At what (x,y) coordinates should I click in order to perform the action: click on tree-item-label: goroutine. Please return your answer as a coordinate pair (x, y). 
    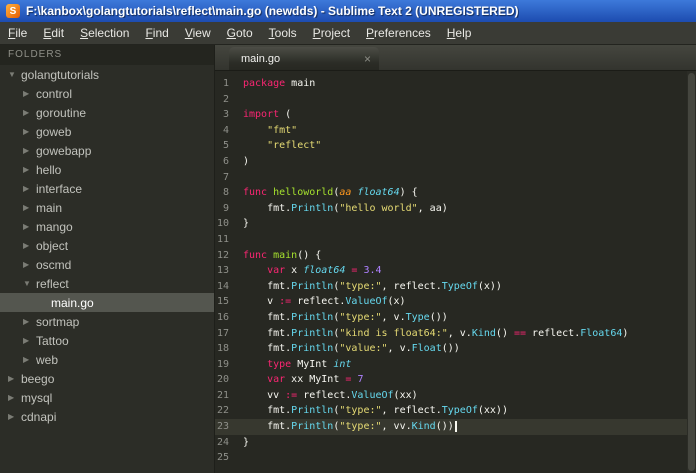
    Looking at the image, I should click on (61, 112).